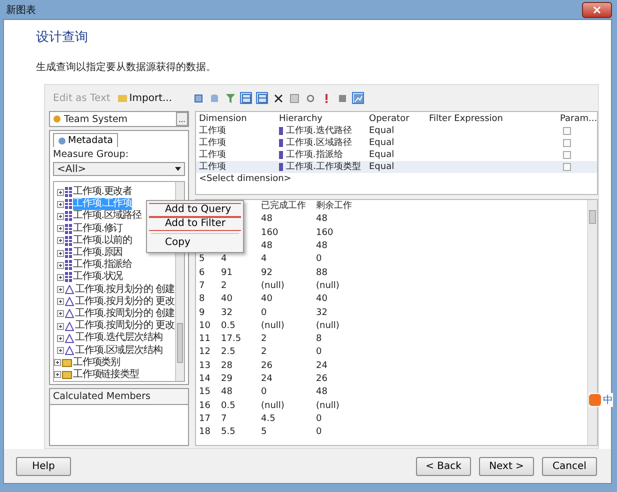 Image resolution: width=617 pixels, height=492 pixels. Describe the element at coordinates (124, 302) in the screenshot. I see `tree-item: 工作项.按月划分的 更改` at that location.